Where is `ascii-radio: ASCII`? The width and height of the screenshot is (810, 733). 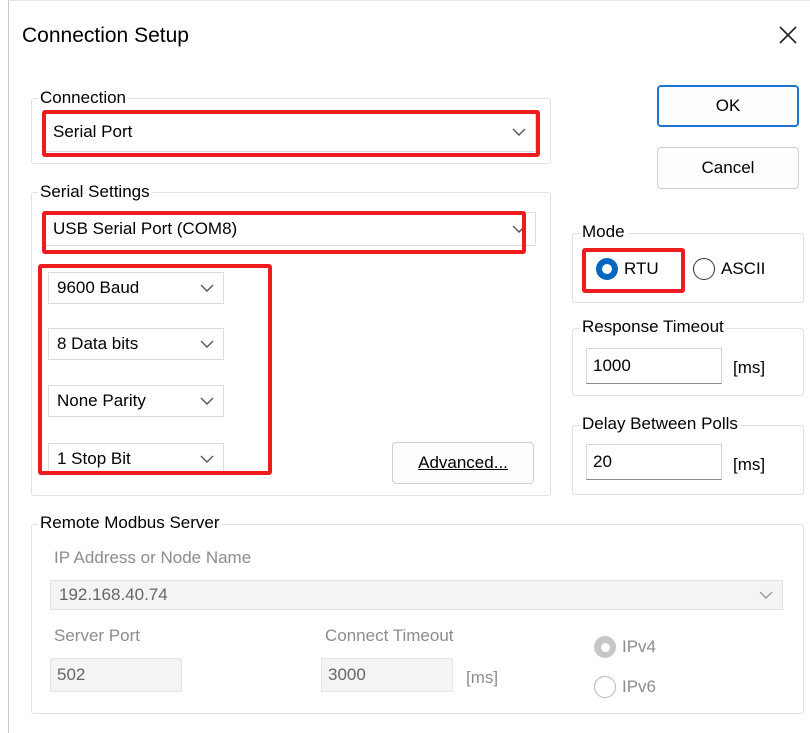
ascii-radio: ASCII is located at coordinates (729, 269).